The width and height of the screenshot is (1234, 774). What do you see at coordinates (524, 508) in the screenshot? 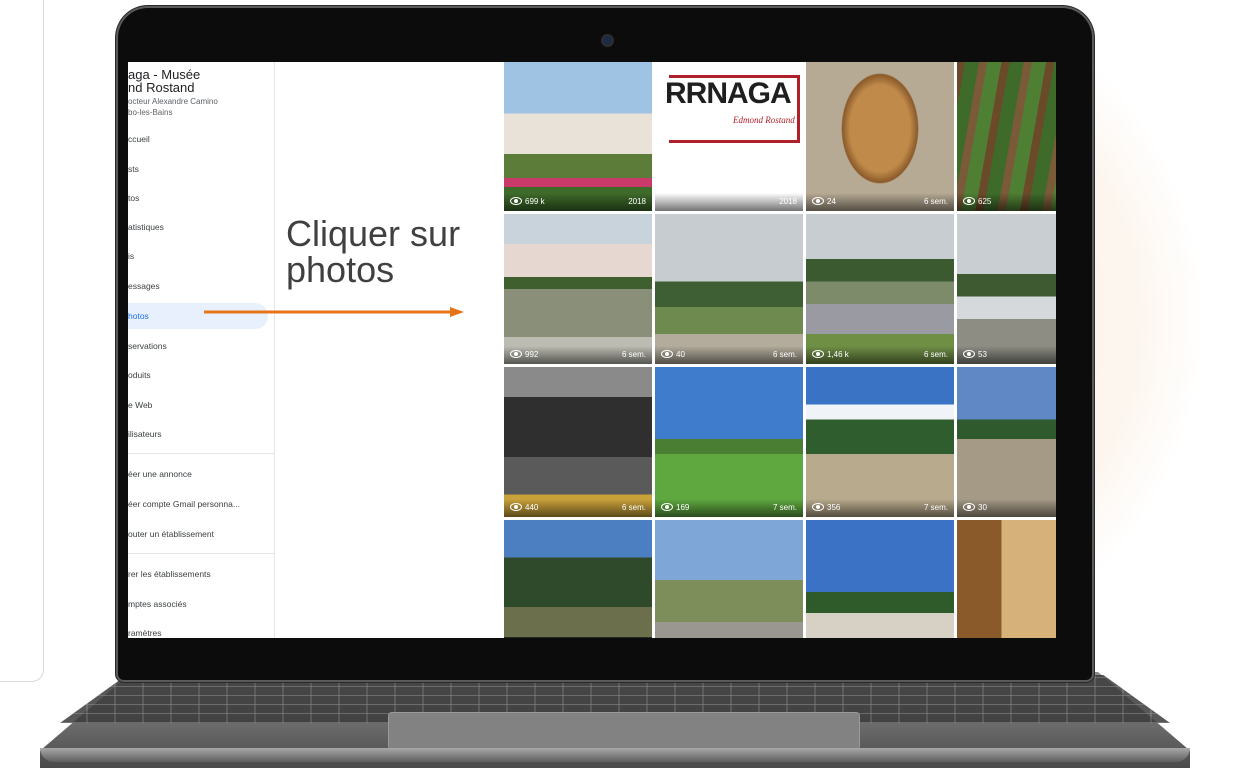
I see `view-count: 440` at bounding box center [524, 508].